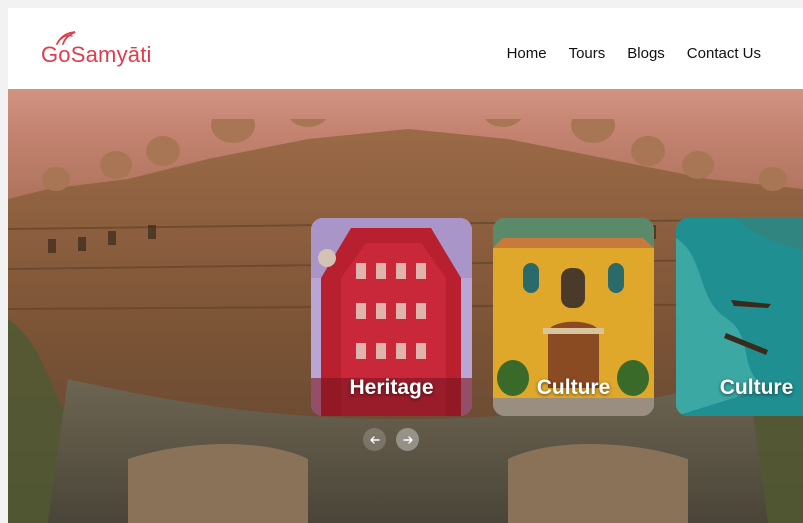  Describe the element at coordinates (573, 317) in the screenshot. I see `category-card-culture: Culture` at that location.